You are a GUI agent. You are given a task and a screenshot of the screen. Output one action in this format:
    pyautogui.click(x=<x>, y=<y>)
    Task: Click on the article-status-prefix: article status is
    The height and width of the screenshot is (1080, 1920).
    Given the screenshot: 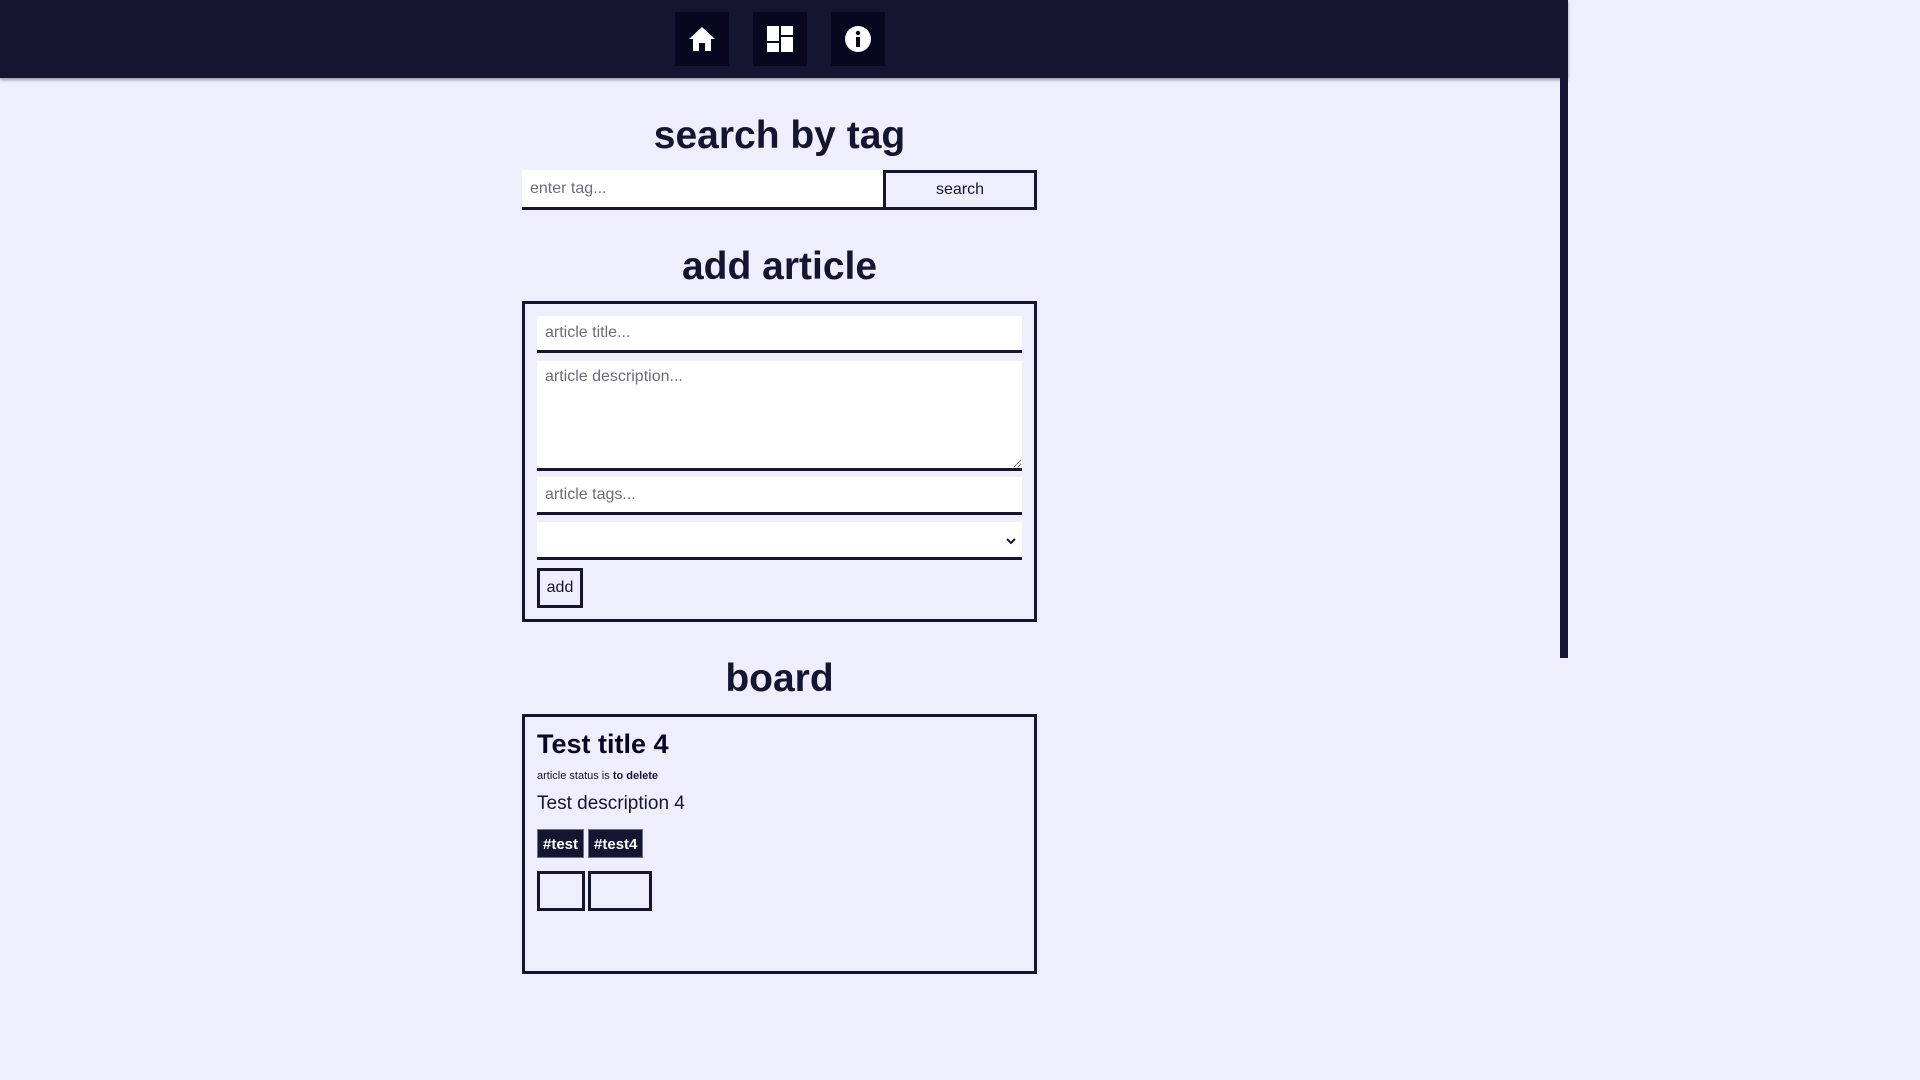 What is the action you would take?
    pyautogui.click(x=573, y=776)
    